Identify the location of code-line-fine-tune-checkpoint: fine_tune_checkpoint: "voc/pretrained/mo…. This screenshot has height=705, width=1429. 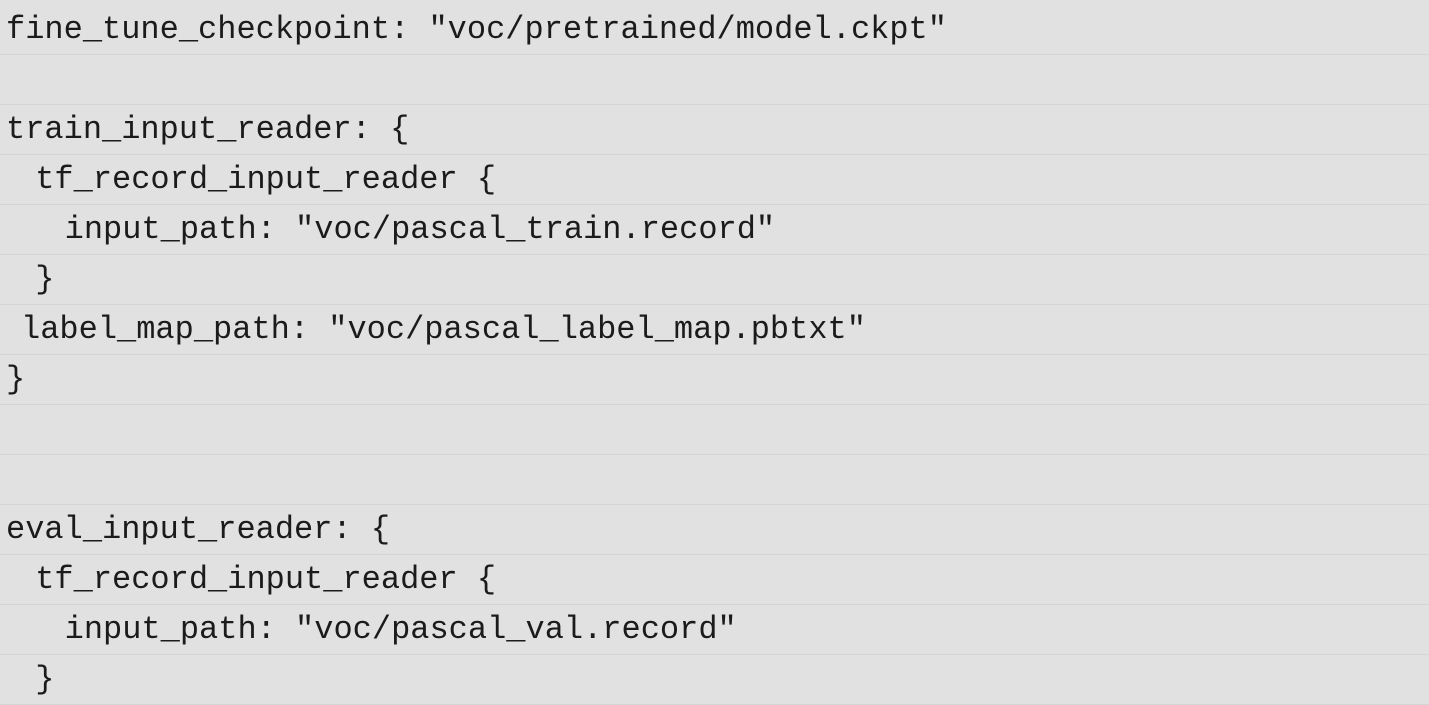
(714, 30).